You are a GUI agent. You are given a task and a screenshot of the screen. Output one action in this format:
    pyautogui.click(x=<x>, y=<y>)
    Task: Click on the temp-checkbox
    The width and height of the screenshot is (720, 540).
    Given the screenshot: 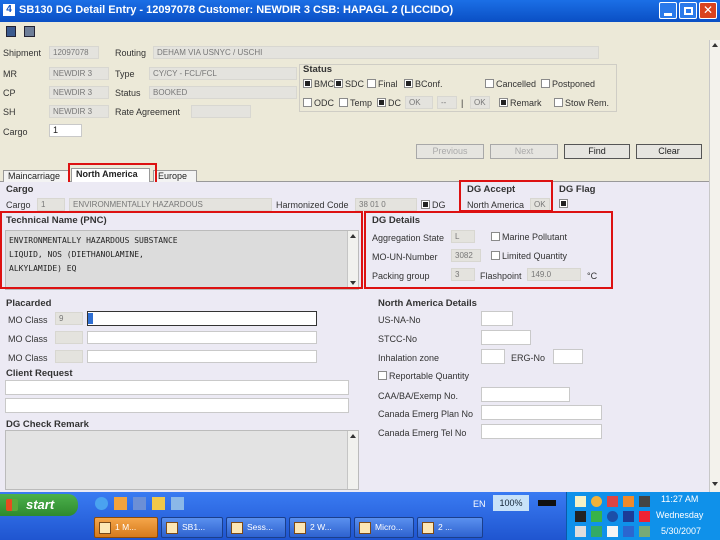 What is the action you would take?
    pyautogui.click(x=343, y=102)
    